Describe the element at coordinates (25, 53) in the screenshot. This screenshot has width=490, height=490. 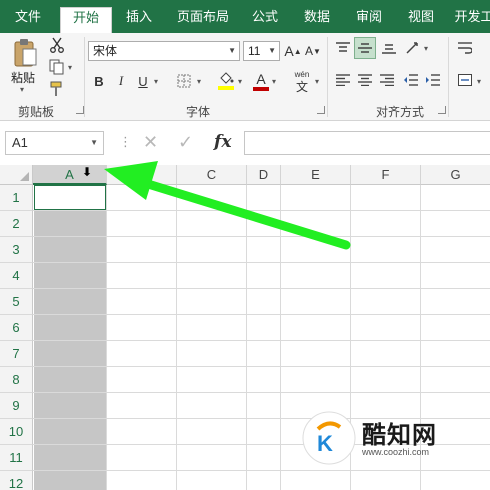
I see `paste-button` at that location.